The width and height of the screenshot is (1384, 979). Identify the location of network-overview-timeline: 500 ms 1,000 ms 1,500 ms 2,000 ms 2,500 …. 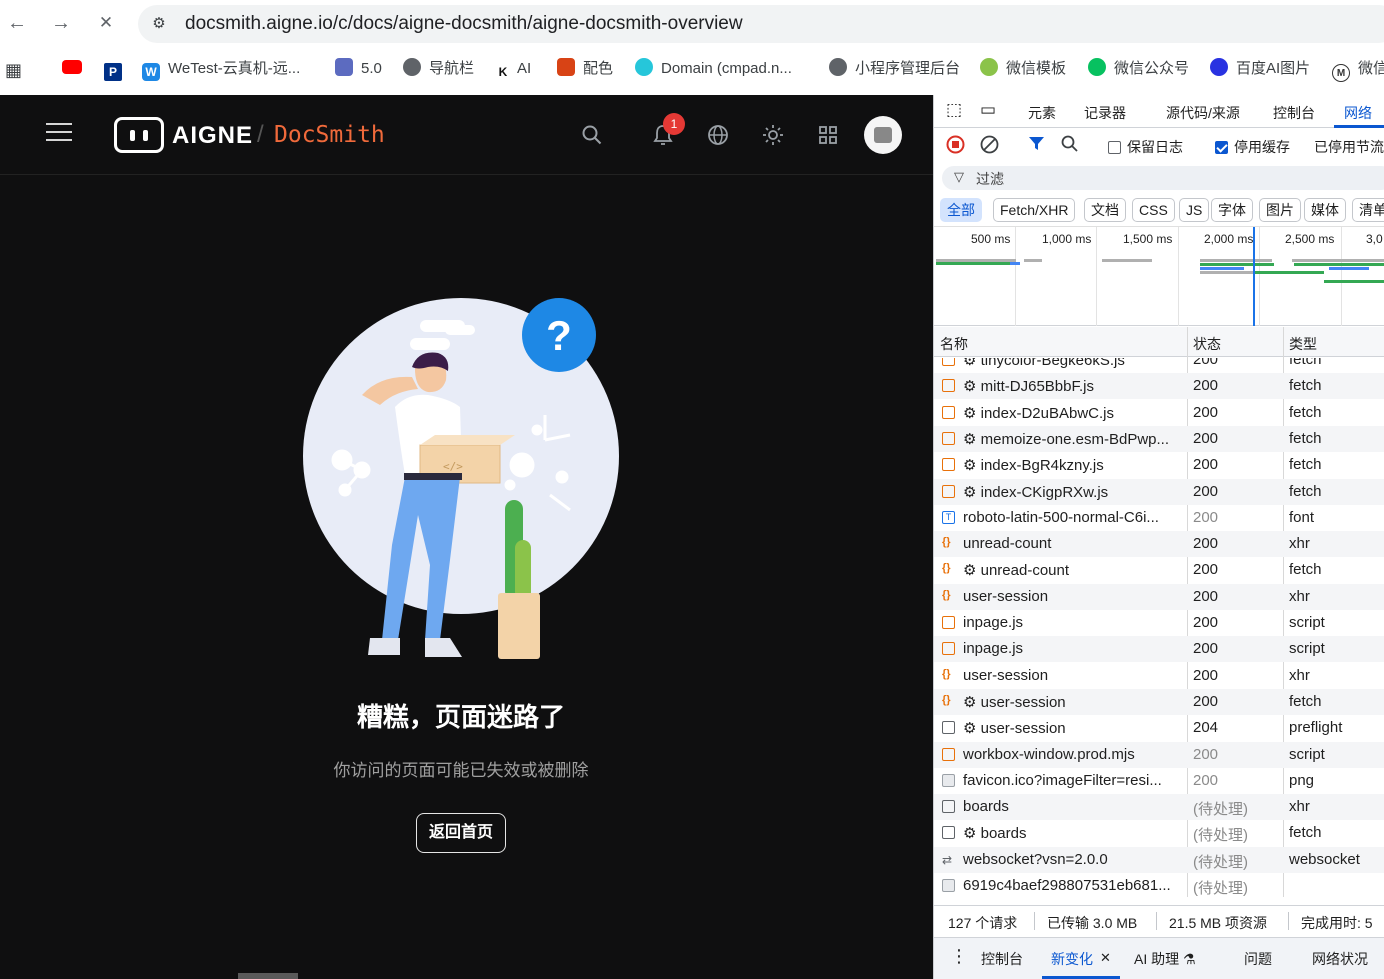
(1159, 276).